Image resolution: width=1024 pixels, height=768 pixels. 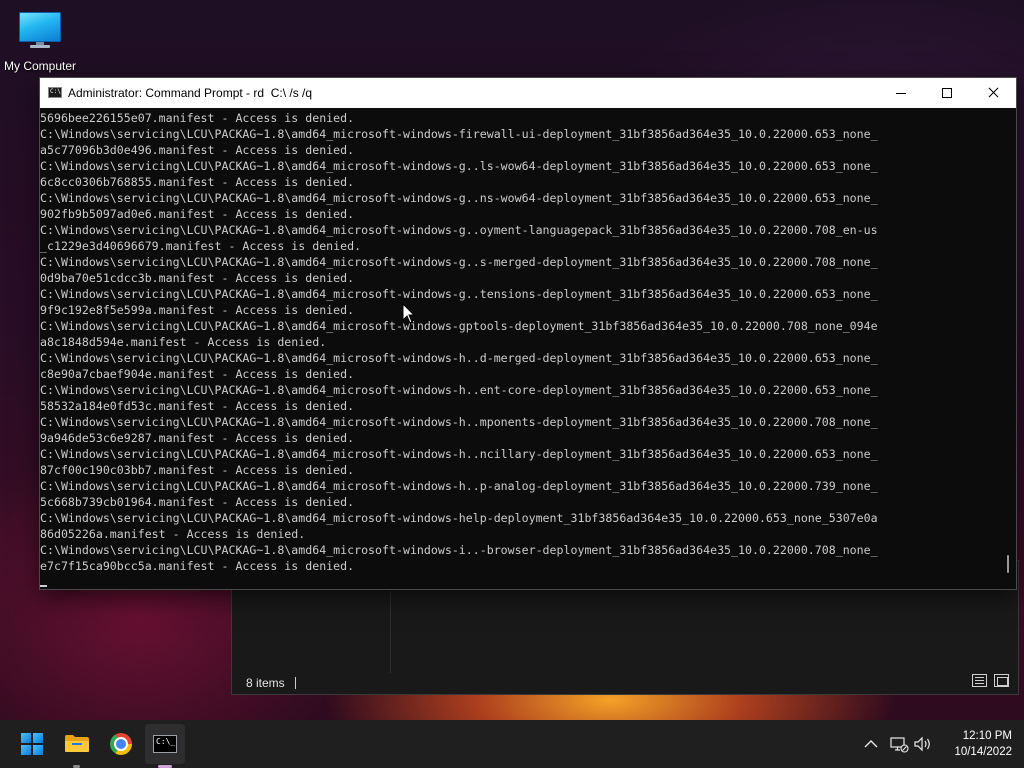 I want to click on maximize-button, so click(x=947, y=93).